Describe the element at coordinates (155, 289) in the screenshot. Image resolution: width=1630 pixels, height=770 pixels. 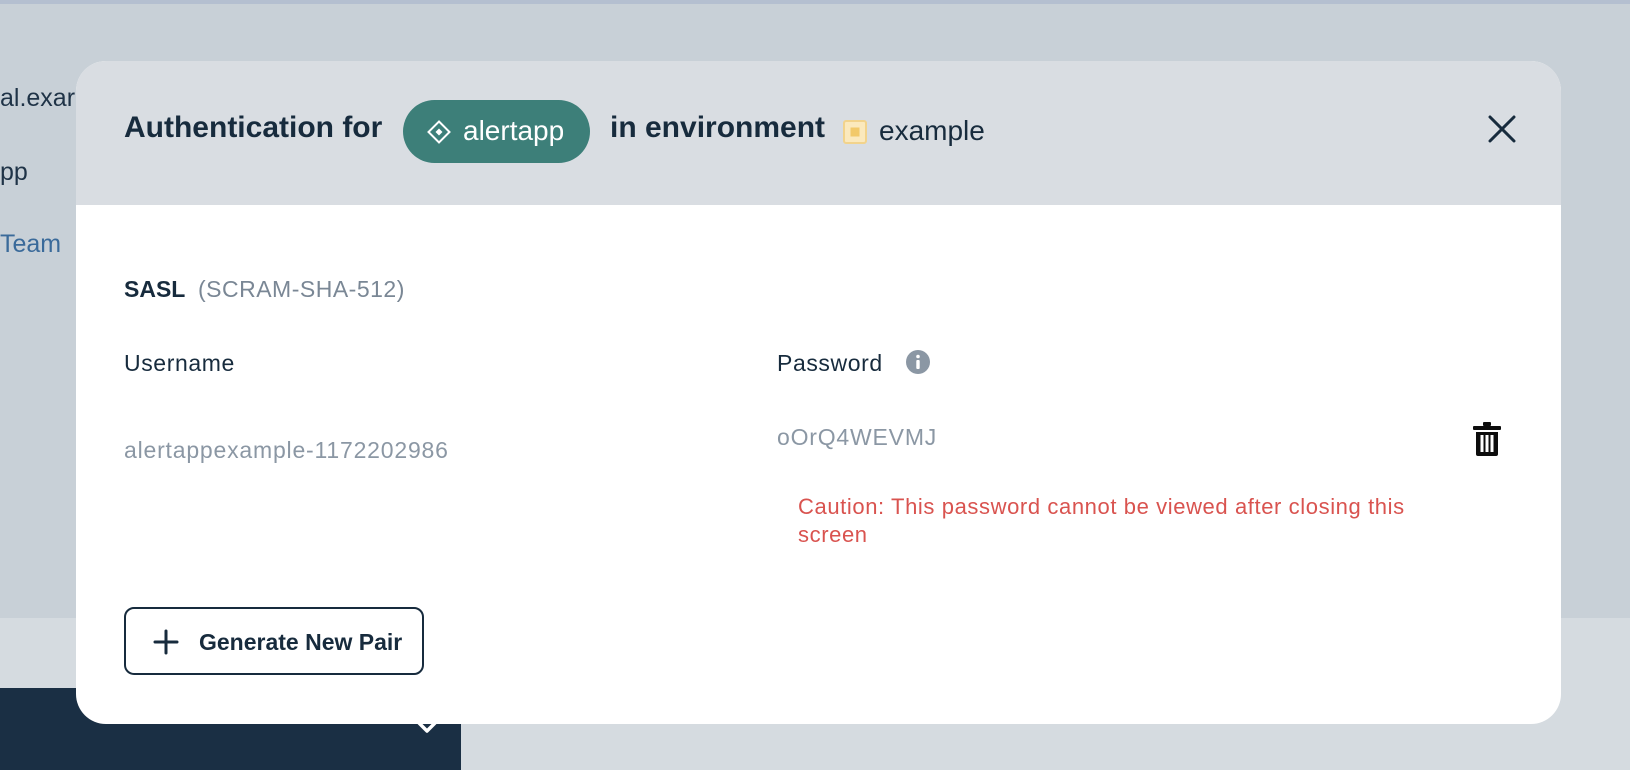
I see `auth-type-label: SASL` at that location.